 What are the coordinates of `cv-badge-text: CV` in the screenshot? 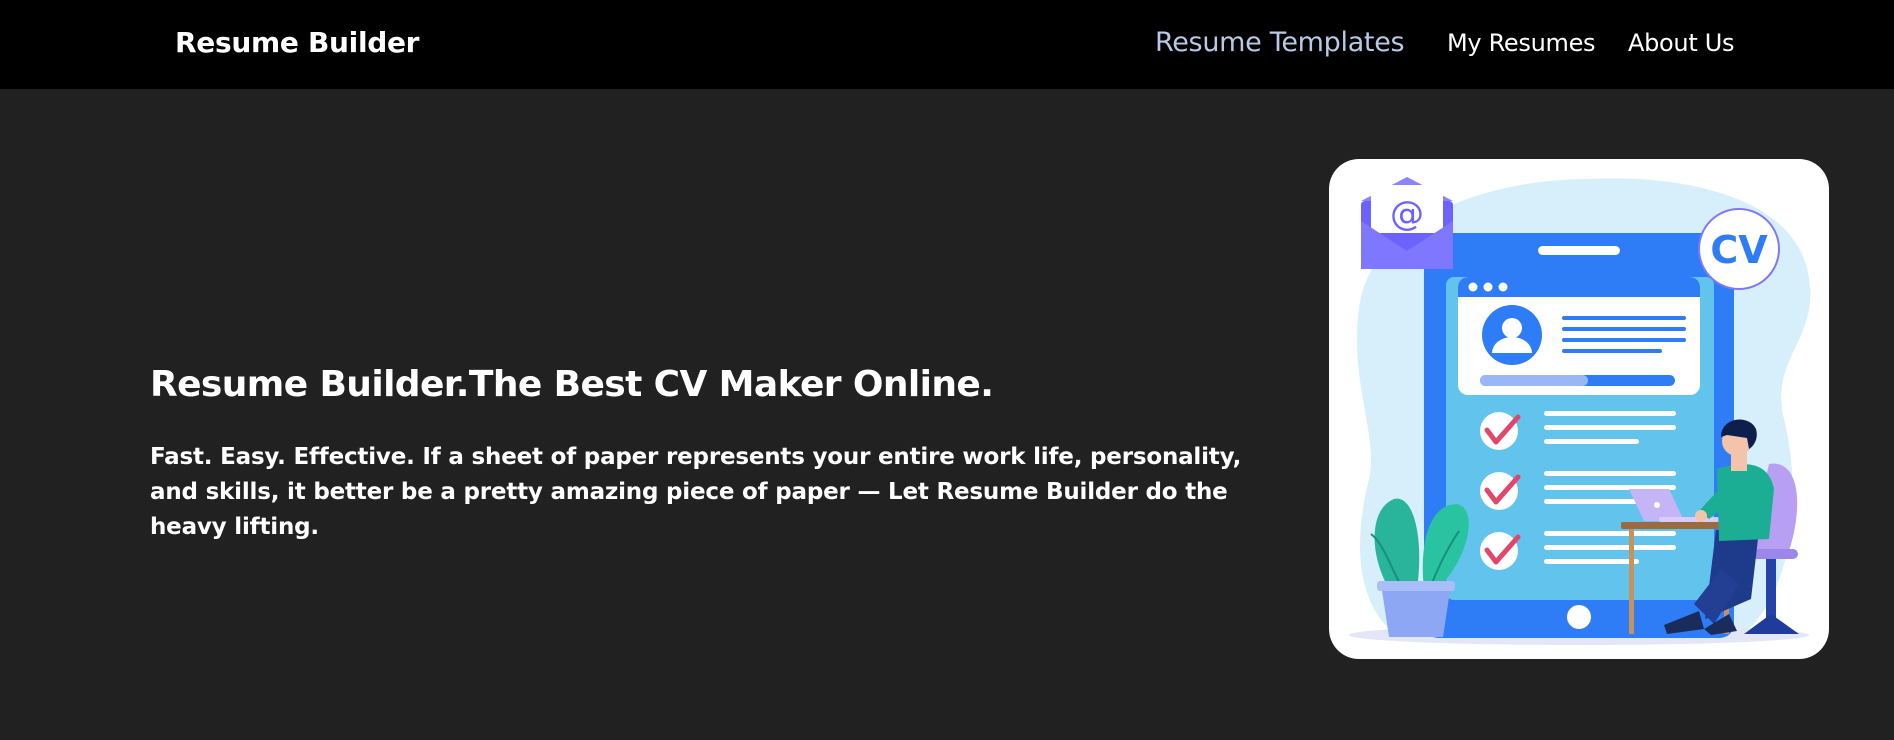 It's located at (1739, 250).